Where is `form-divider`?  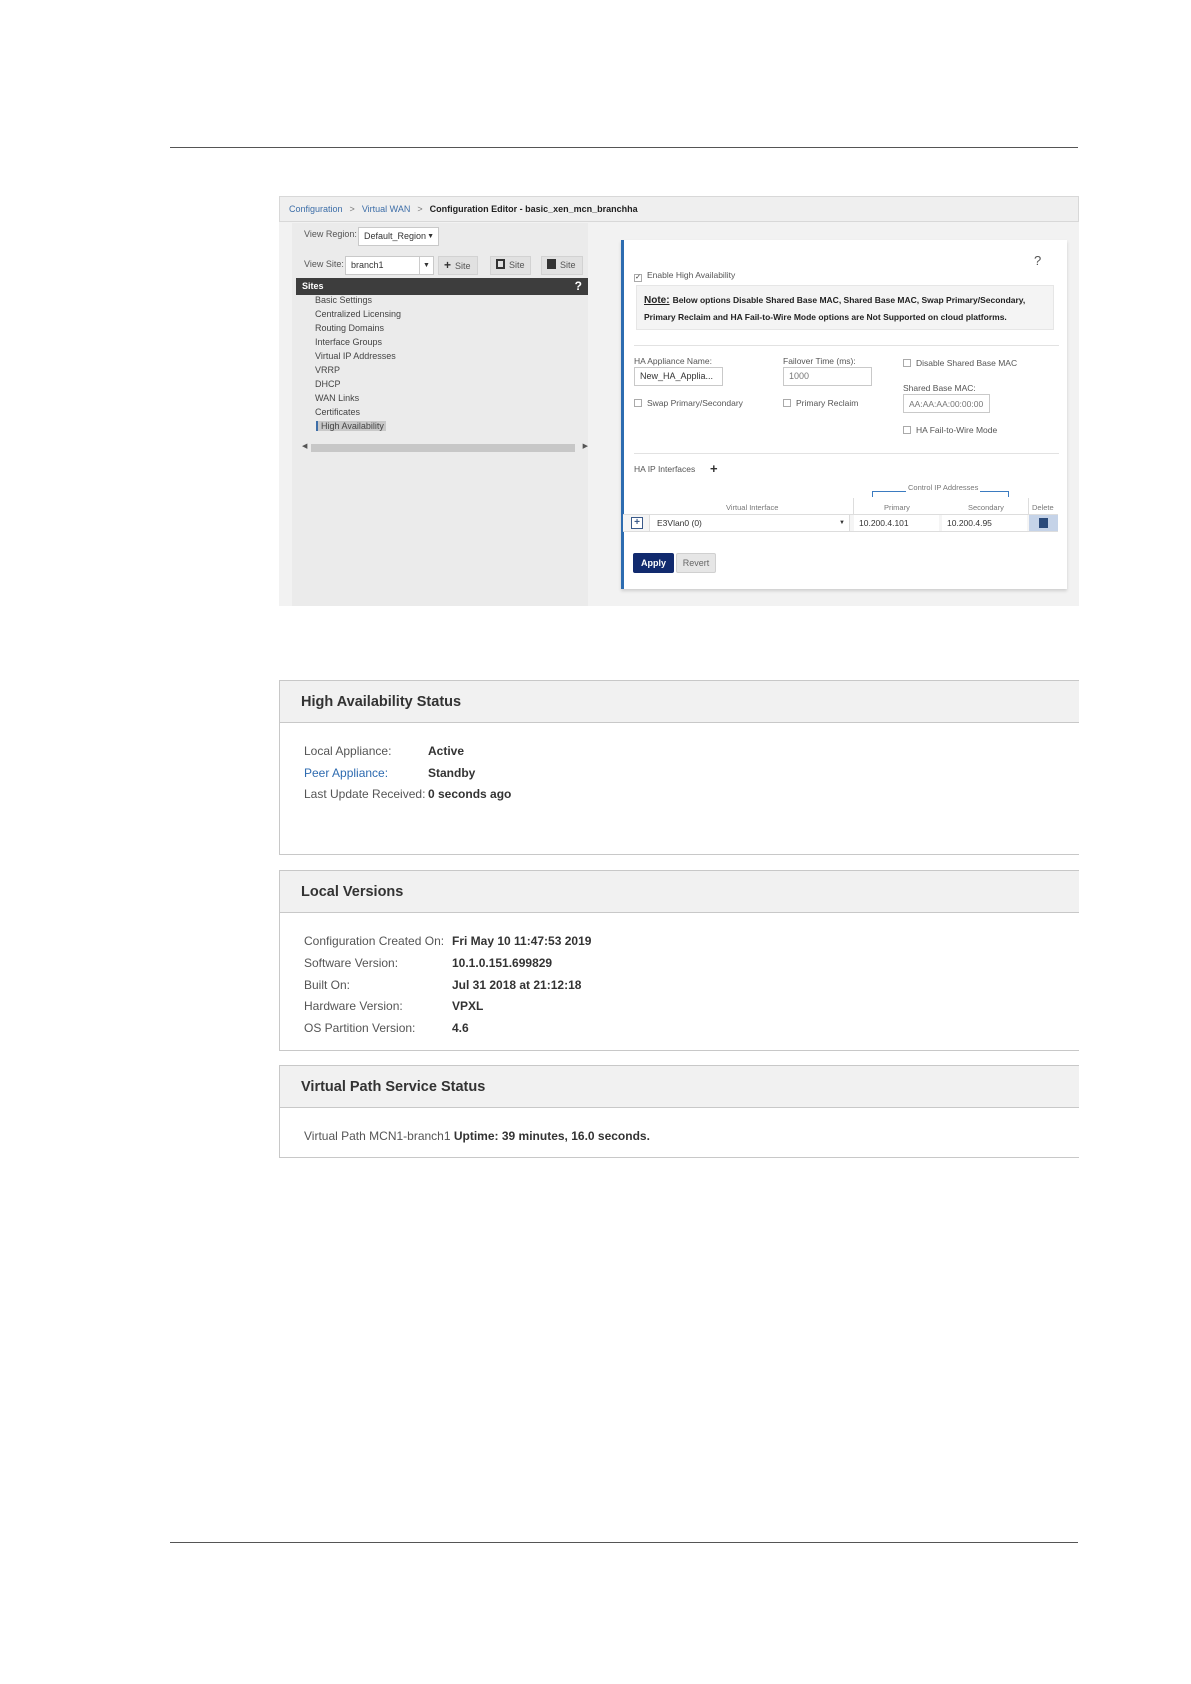
form-divider is located at coordinates (846, 345).